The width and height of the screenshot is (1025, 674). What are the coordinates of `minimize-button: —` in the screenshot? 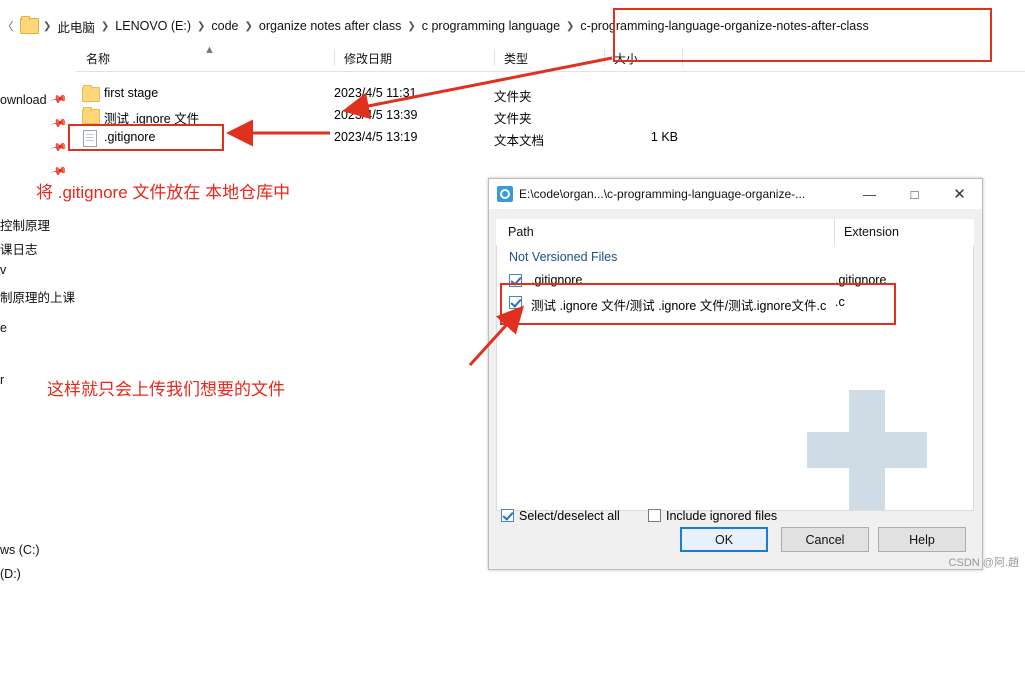 It's located at (869, 194).